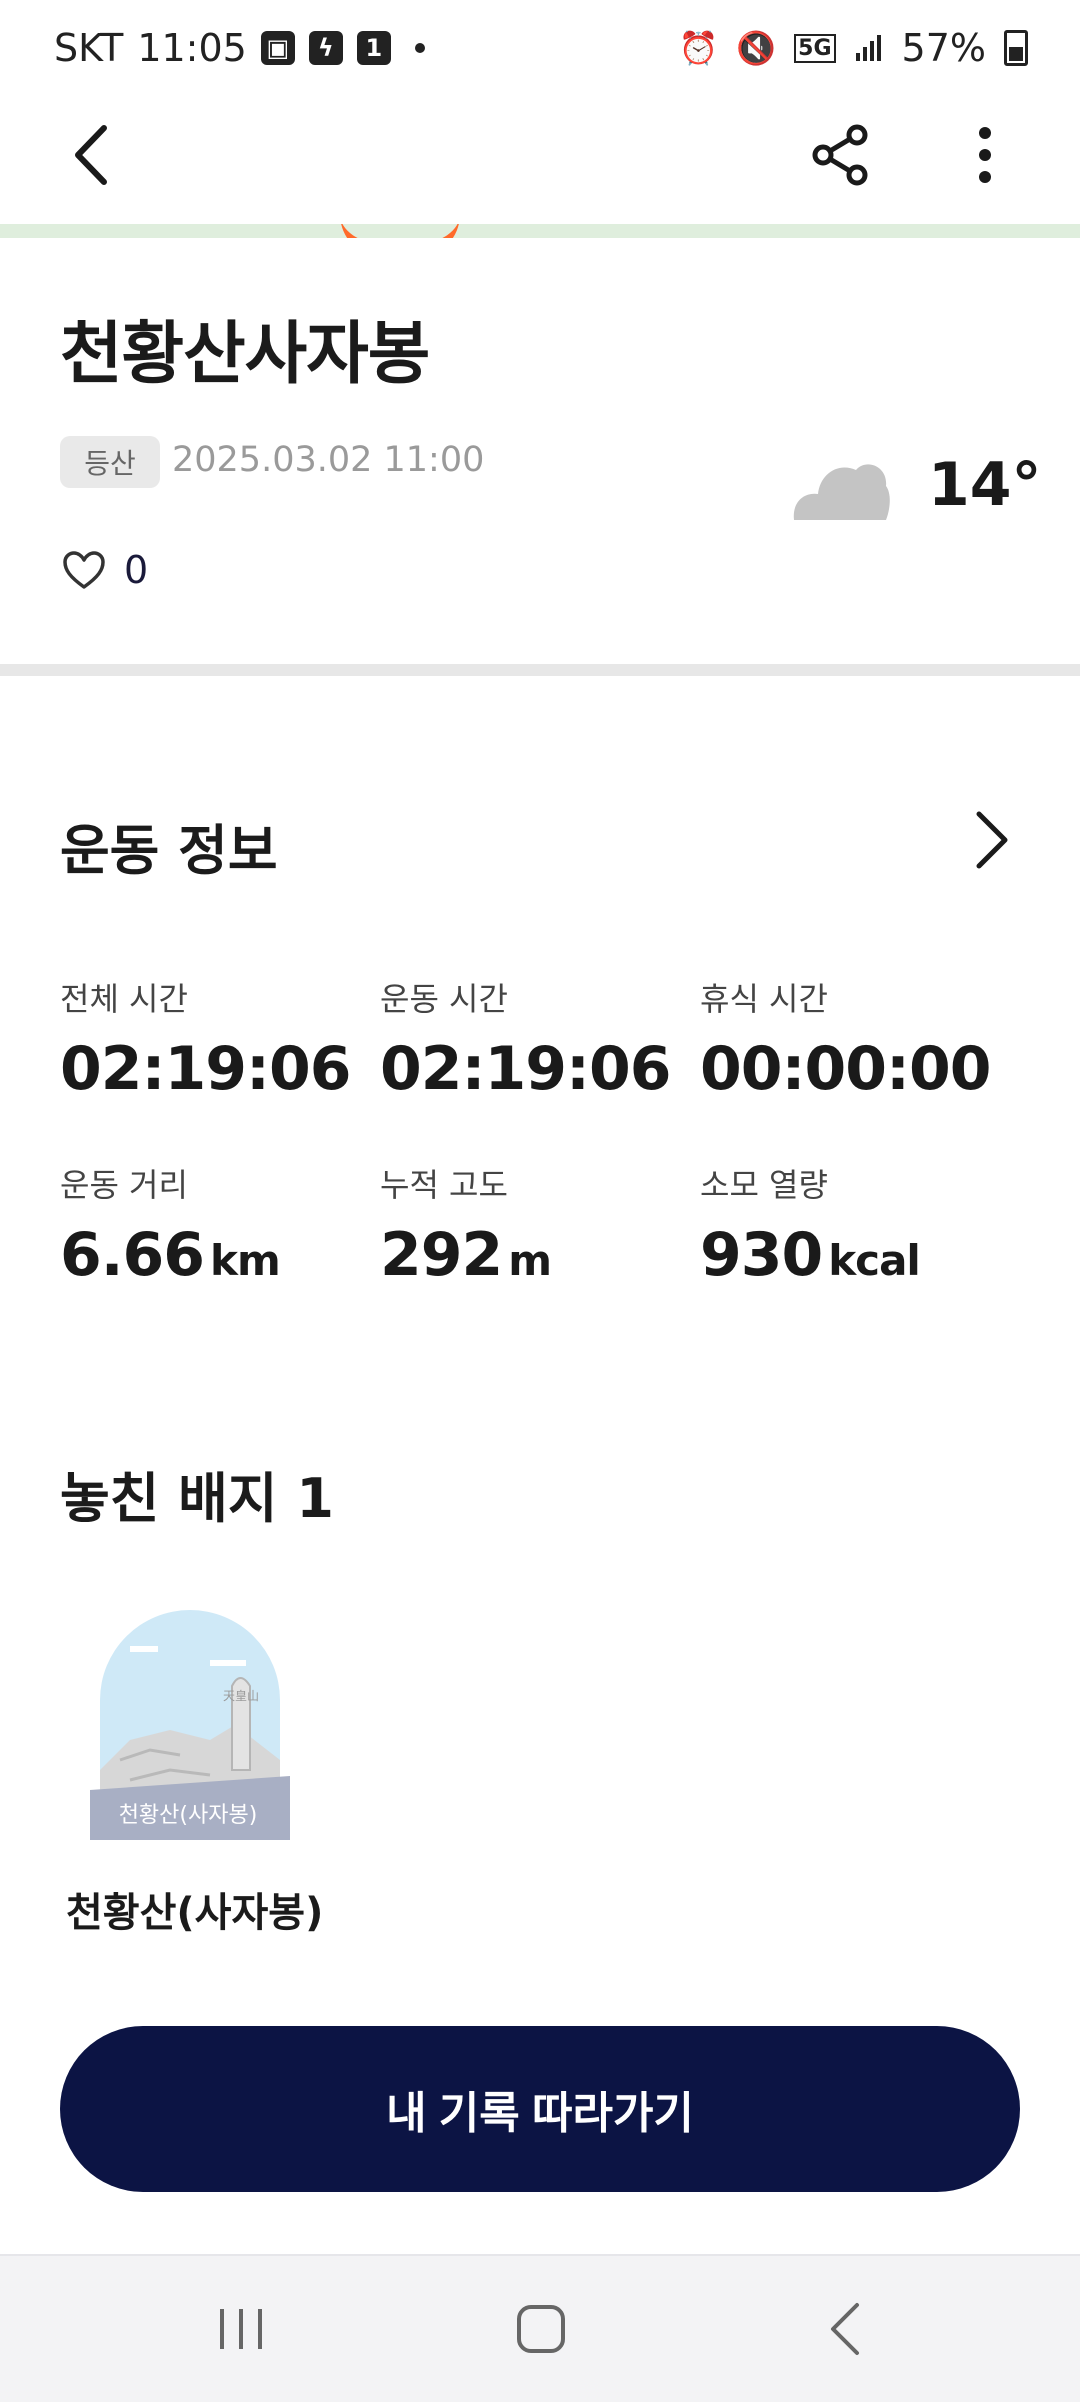  I want to click on more-vertical-icon, so click(985, 155).